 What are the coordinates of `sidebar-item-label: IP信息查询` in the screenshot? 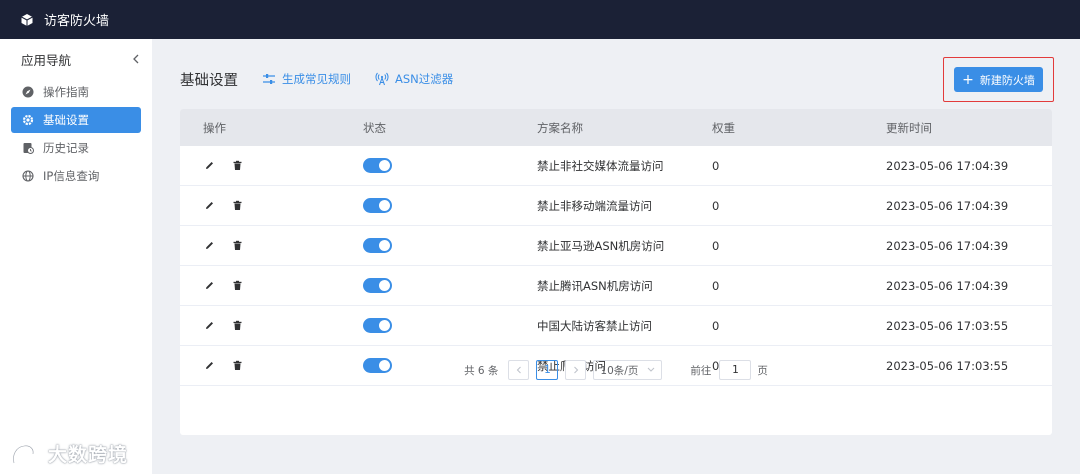 It's located at (71, 176).